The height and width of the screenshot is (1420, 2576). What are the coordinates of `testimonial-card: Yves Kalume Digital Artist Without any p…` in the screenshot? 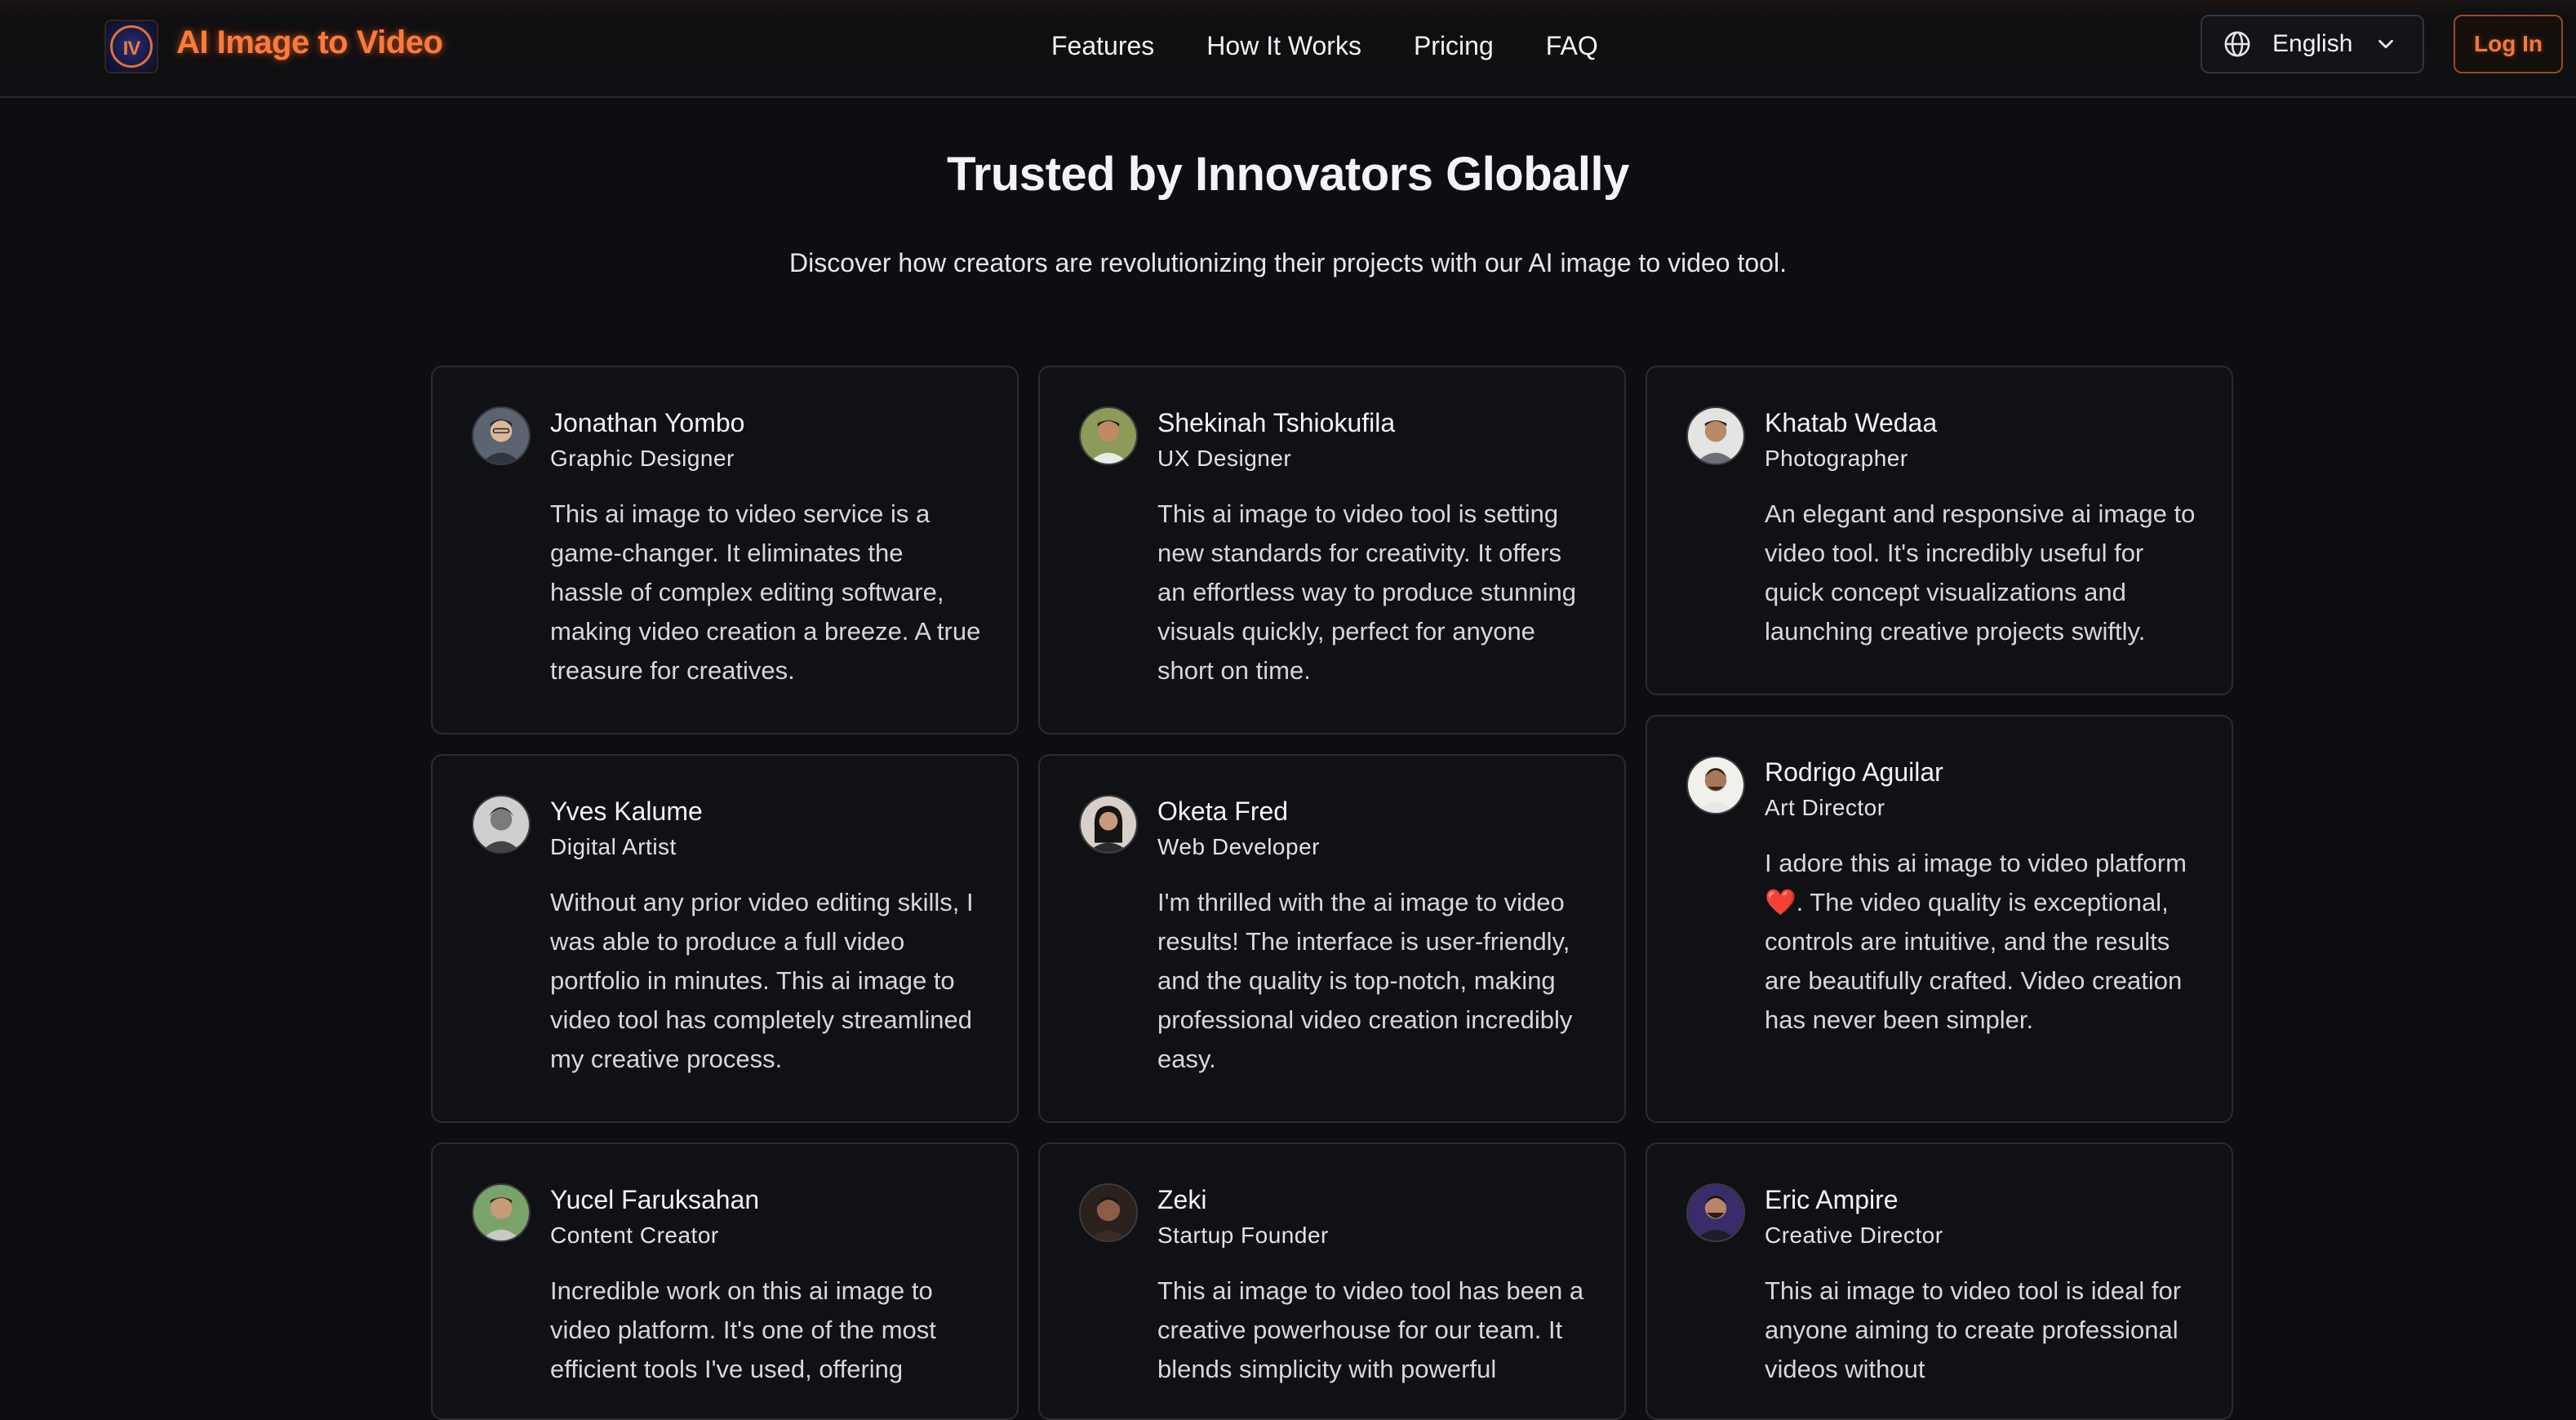 It's located at (725, 938).